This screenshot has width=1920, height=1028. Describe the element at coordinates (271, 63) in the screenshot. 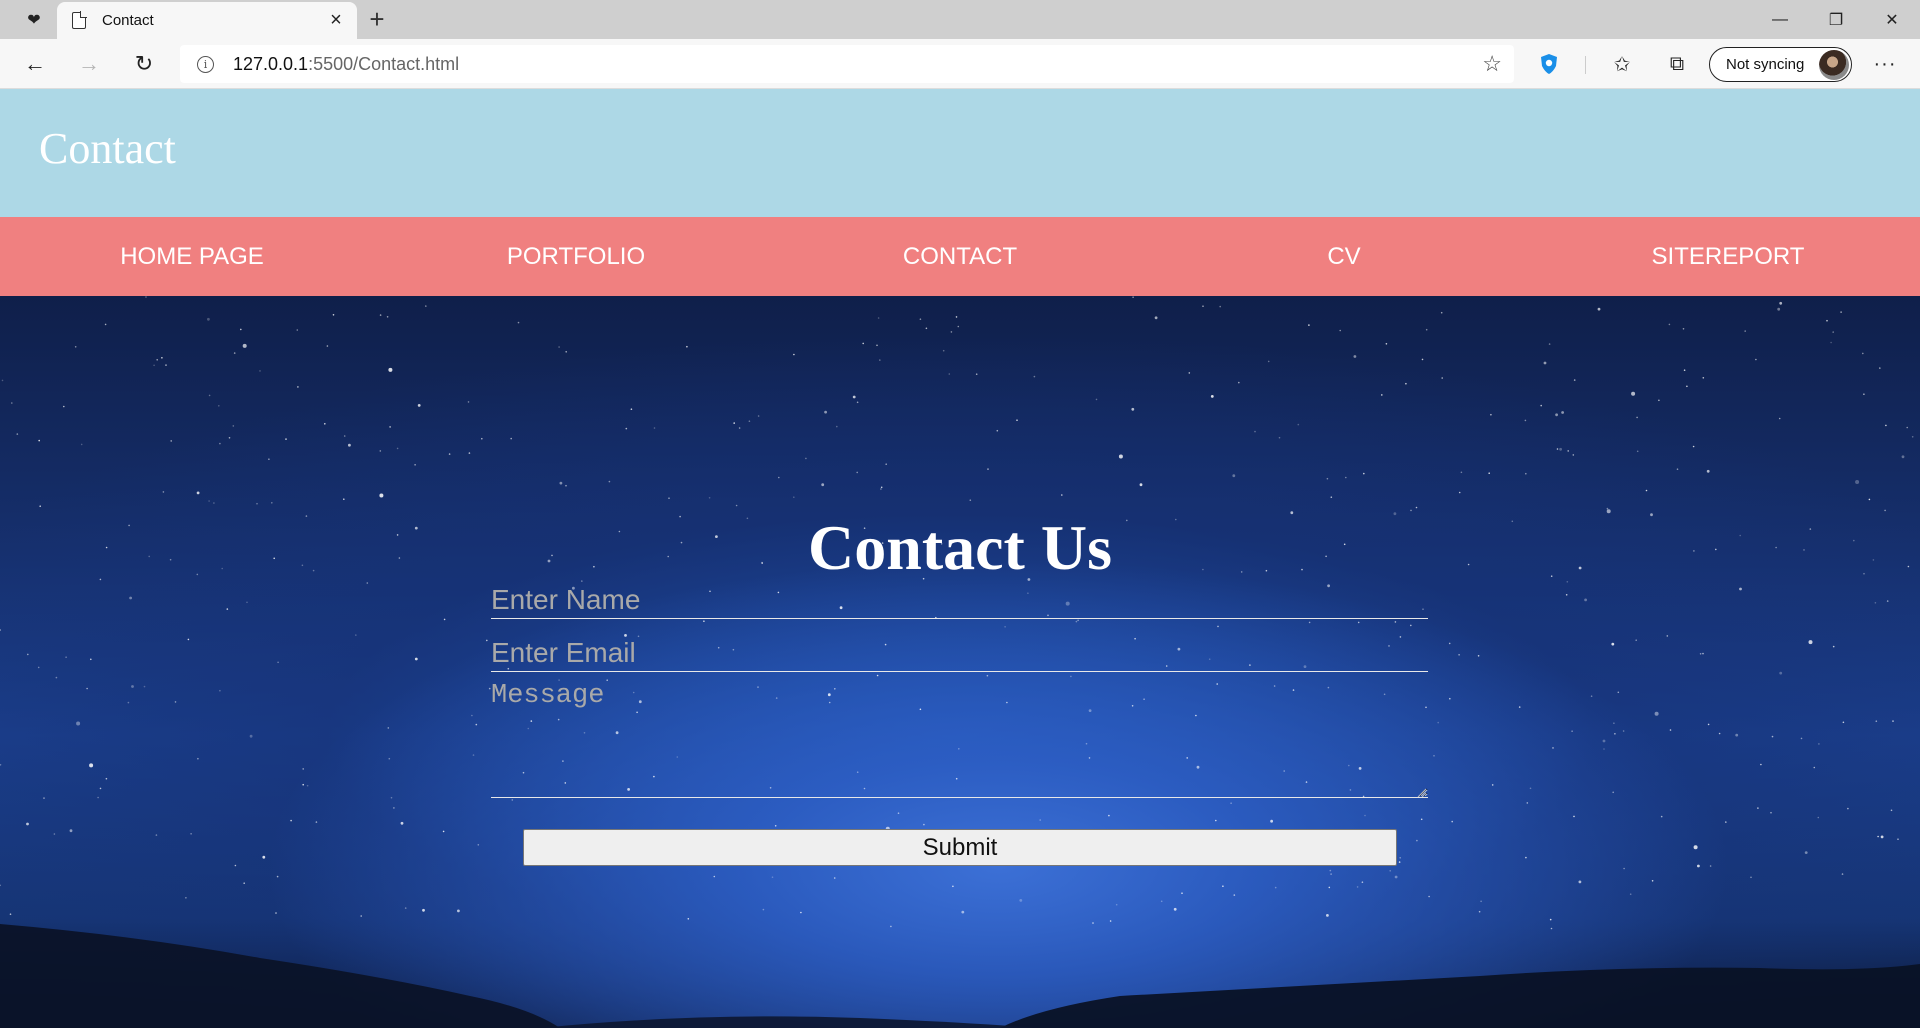

I see `url-host: 127.0.0.1` at that location.